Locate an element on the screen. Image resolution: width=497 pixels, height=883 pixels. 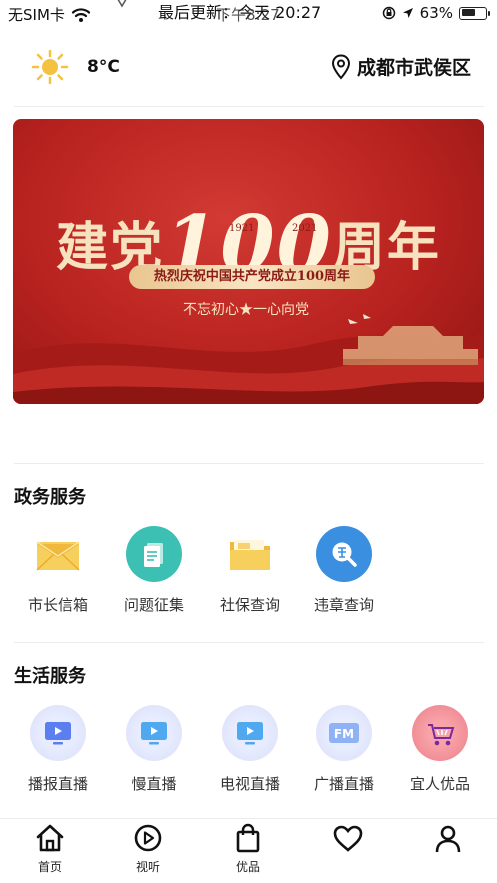
tab-home: 首页 is located at coordinates (50, 849).